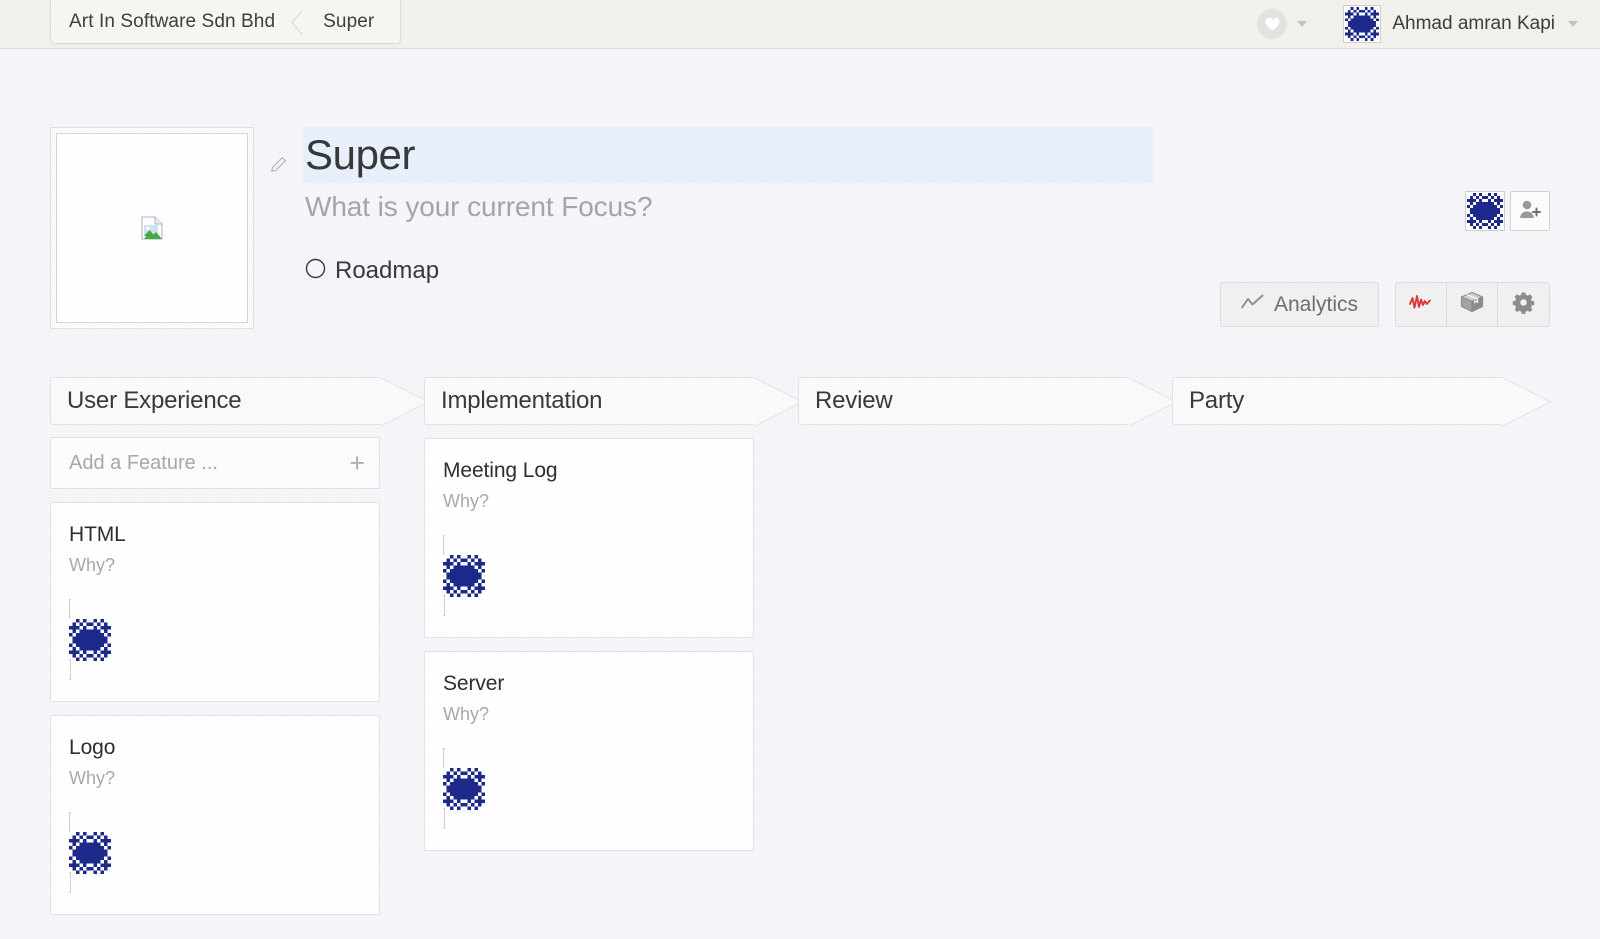 The image size is (1600, 939). Describe the element at coordinates (614, 402) in the screenshot. I see `column-header-implementation: Implementation` at that location.